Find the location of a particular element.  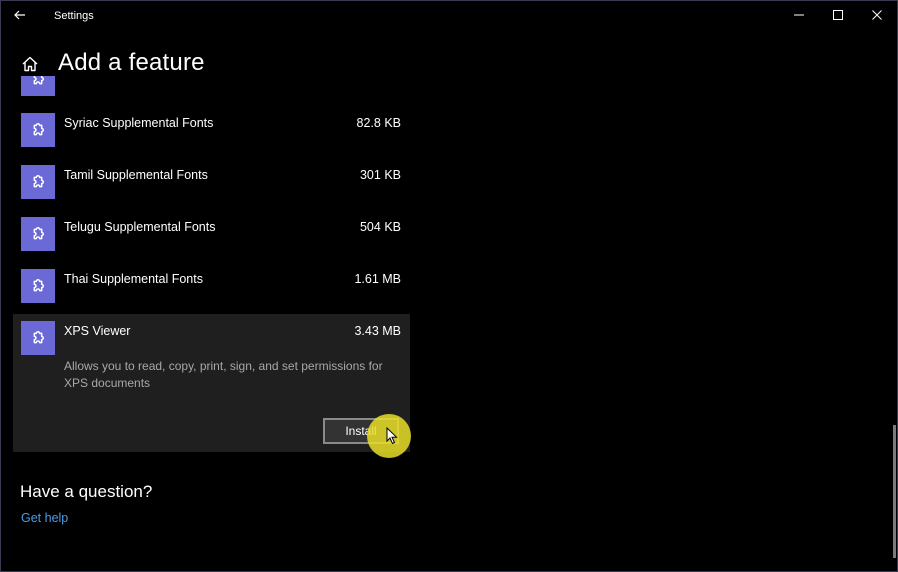

maximize-icon is located at coordinates (838, 15).